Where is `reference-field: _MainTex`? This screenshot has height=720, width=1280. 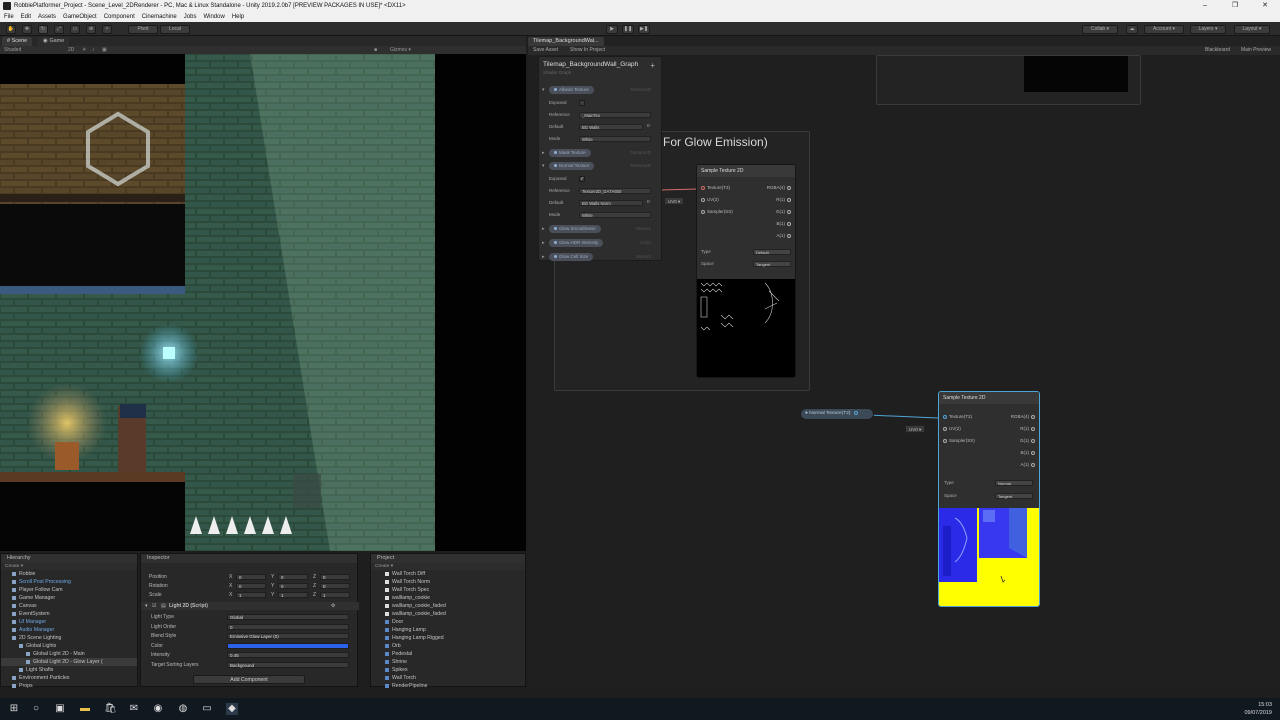
reference-field: _MainTex is located at coordinates (615, 115).